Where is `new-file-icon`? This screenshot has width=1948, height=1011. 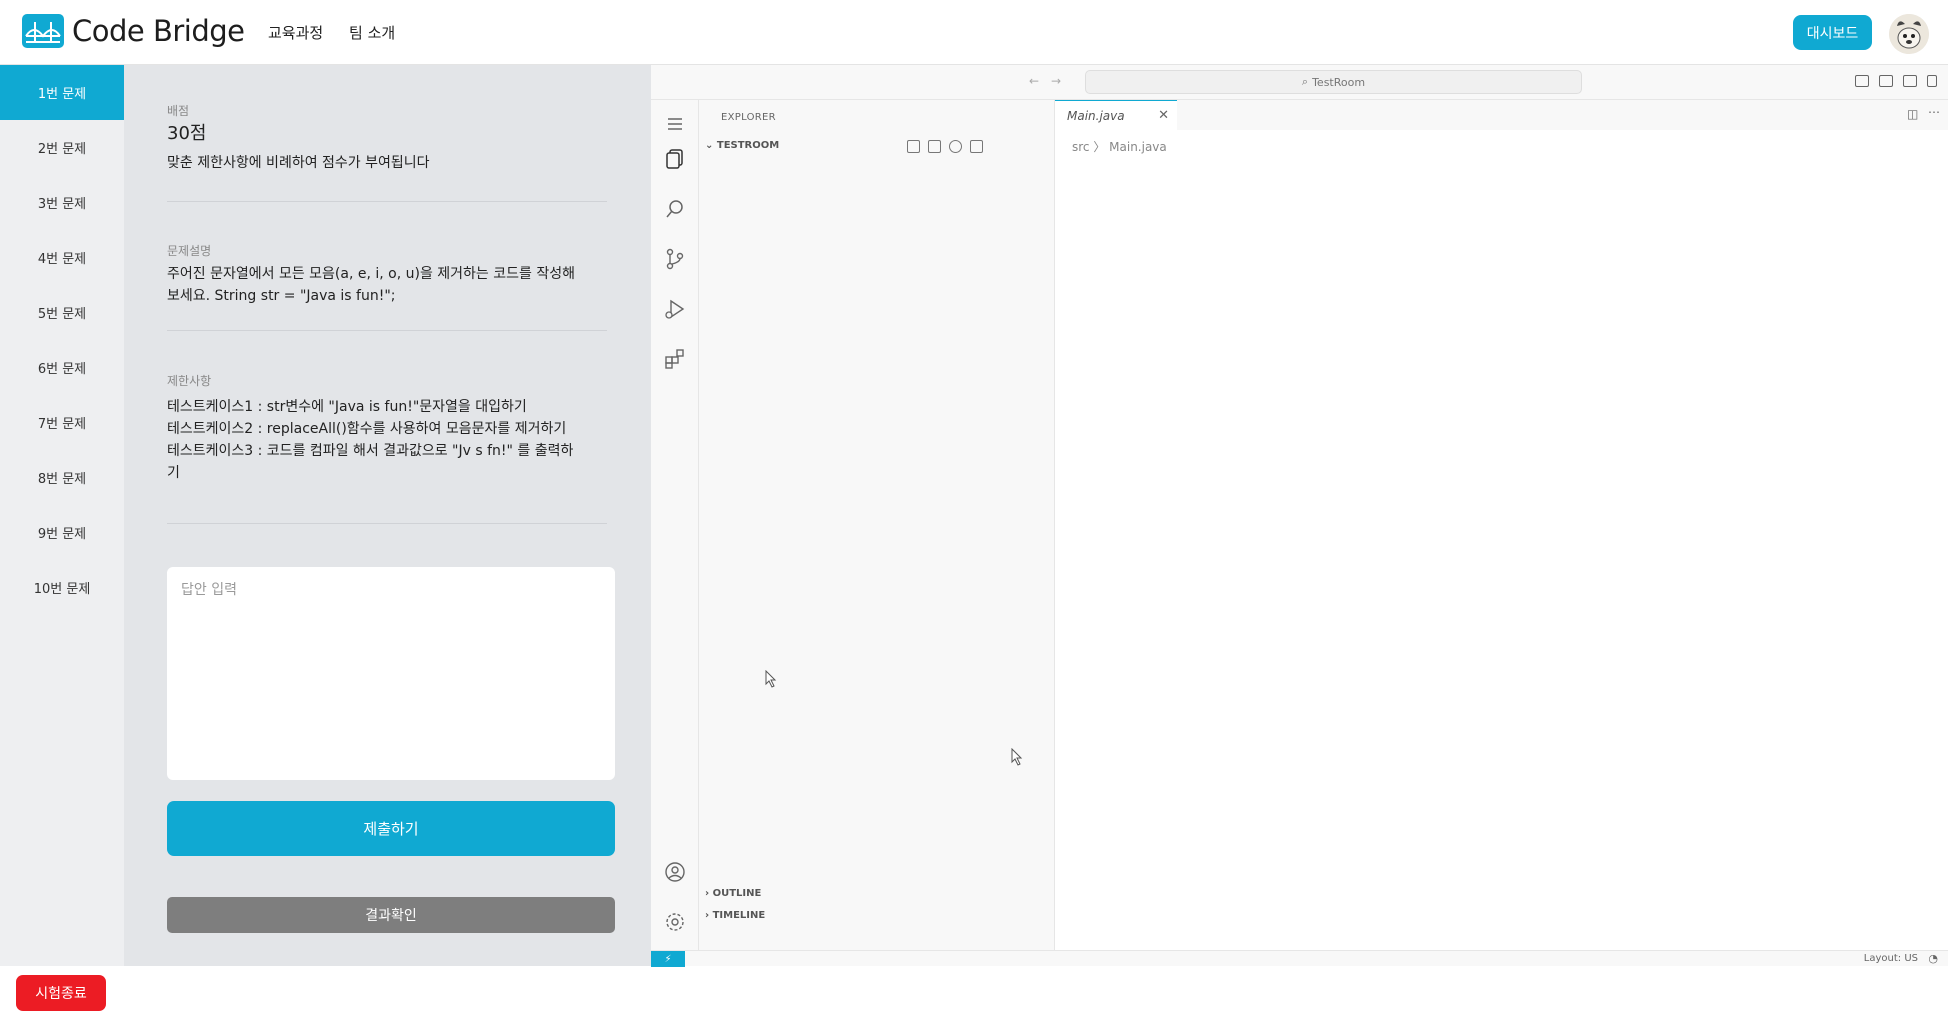 new-file-icon is located at coordinates (913, 146).